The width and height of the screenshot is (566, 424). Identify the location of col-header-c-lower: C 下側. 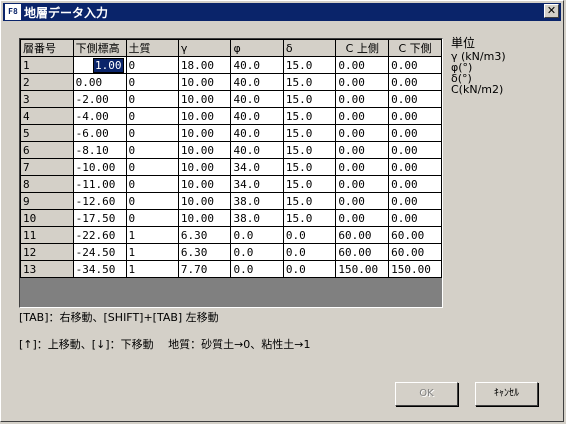
(415, 48).